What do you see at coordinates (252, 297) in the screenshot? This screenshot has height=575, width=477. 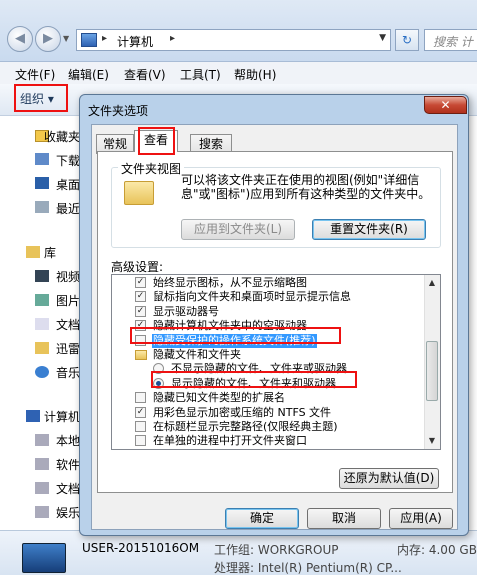 I see `setting-label: 鼠标指向文件夹和桌面项时显示提示信息` at bounding box center [252, 297].